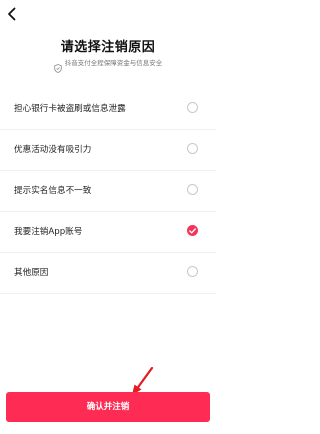 Image resolution: width=320 pixels, height=434 pixels. Describe the element at coordinates (113, 63) in the screenshot. I see `subtitle-text: 抖音支付全程保障资金与信息安全` at that location.